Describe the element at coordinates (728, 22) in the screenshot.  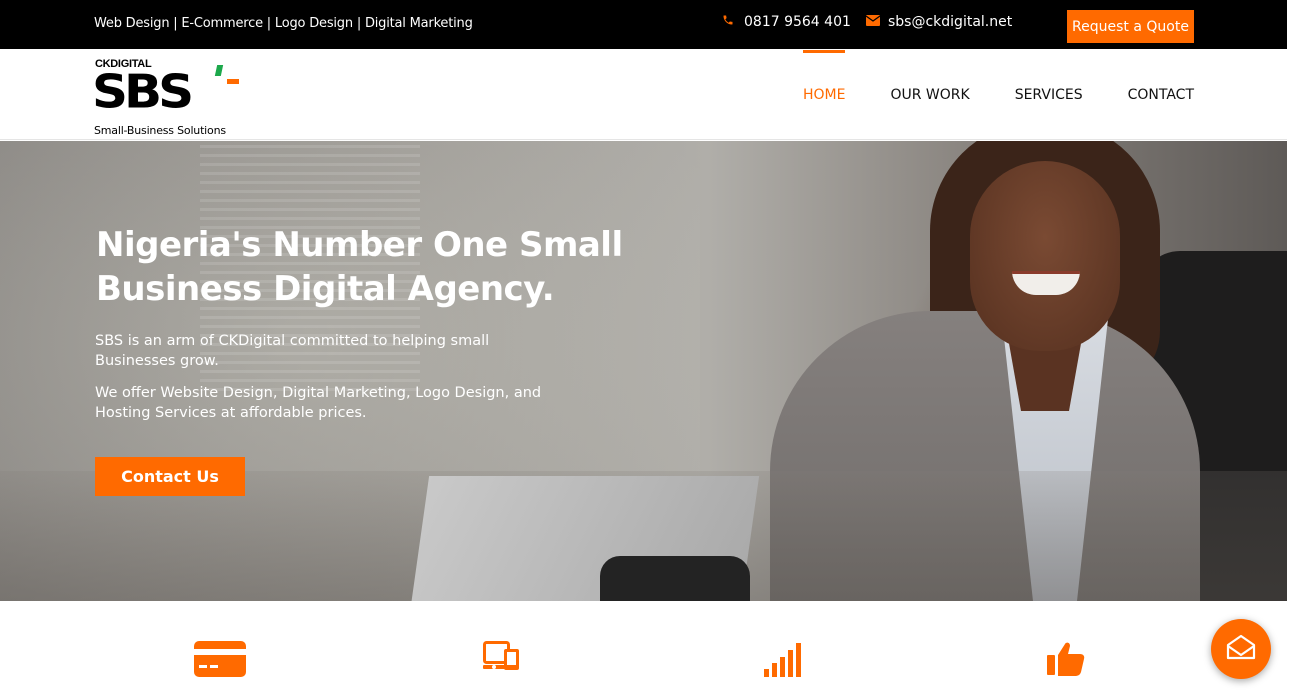
I see `phone-icon` at that location.